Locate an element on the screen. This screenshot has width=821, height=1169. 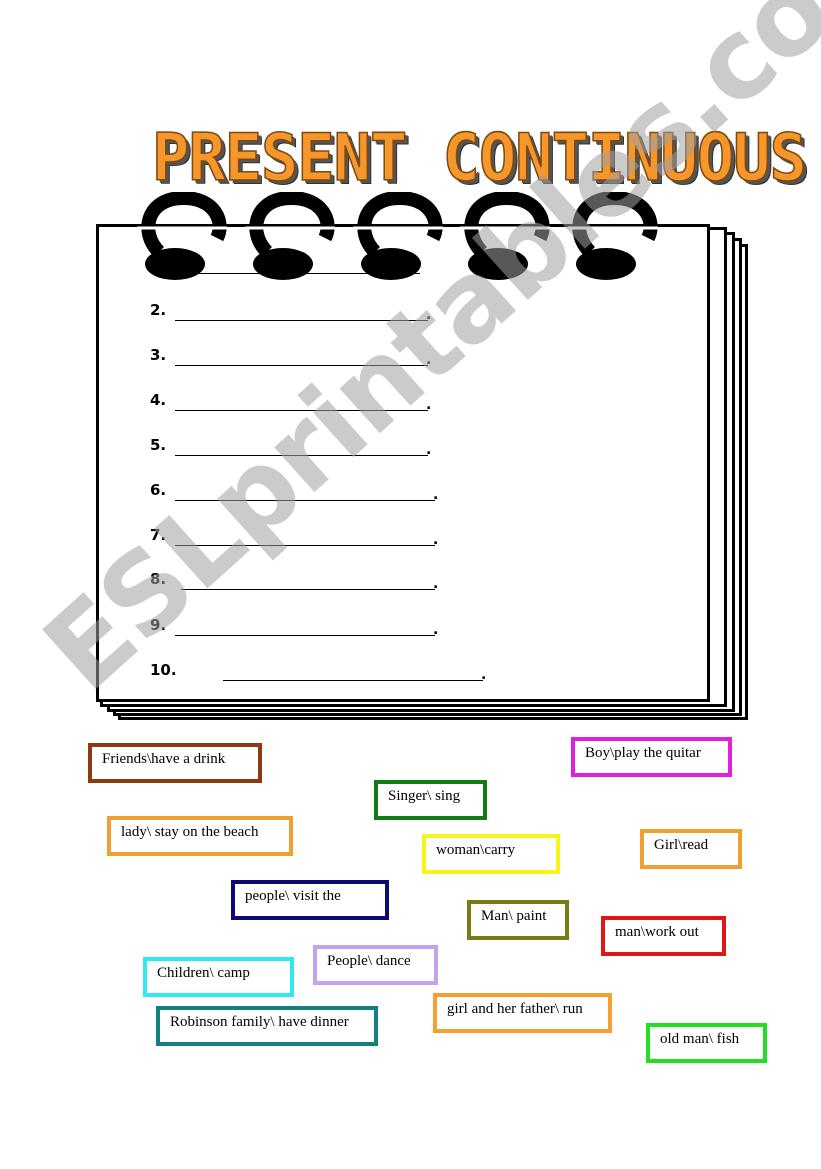
prompt-card: Boy\play the quitar is located at coordinates (651, 757).